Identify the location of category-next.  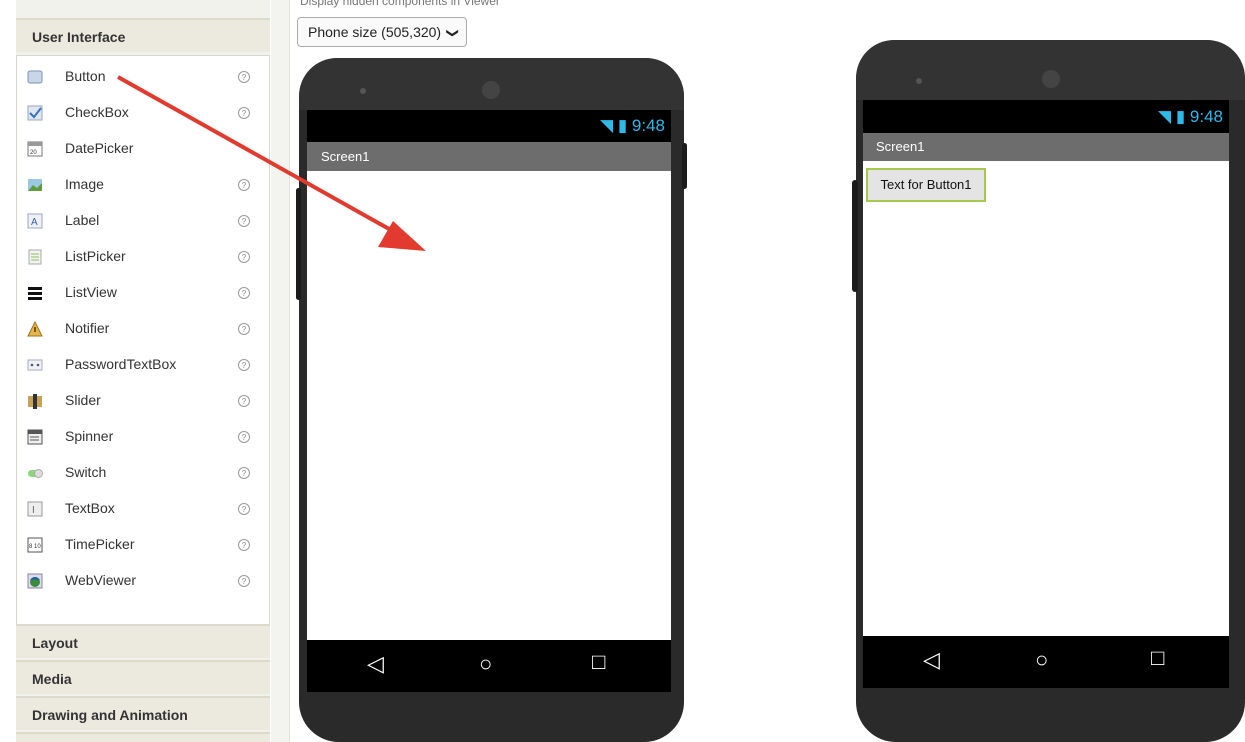
(143, 737).